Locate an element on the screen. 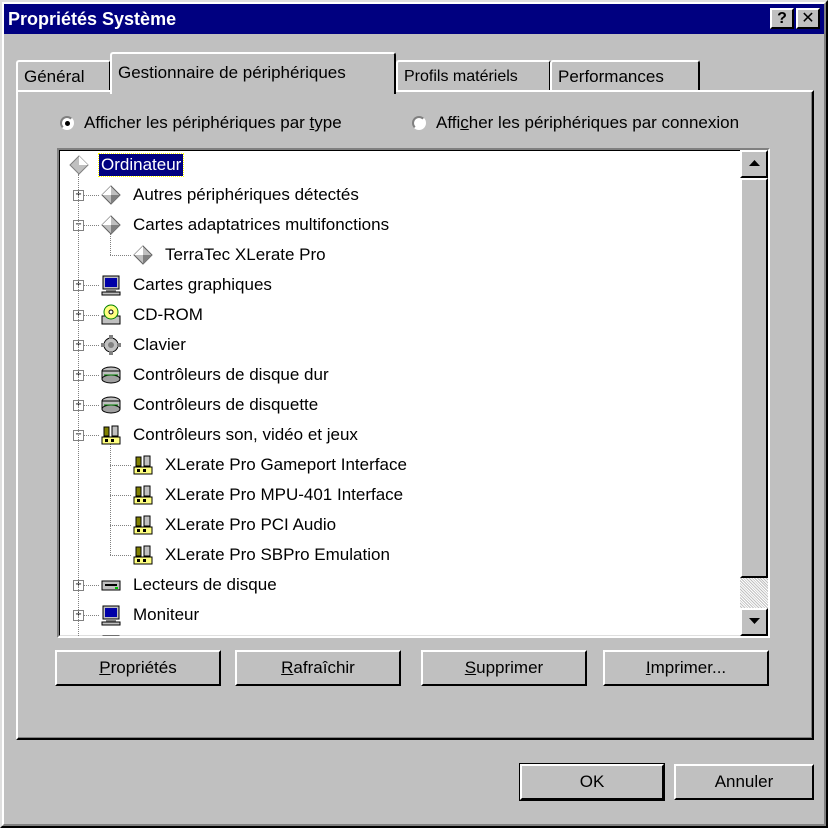  tree-item: Contrôleurs de disque dur is located at coordinates (215, 375).